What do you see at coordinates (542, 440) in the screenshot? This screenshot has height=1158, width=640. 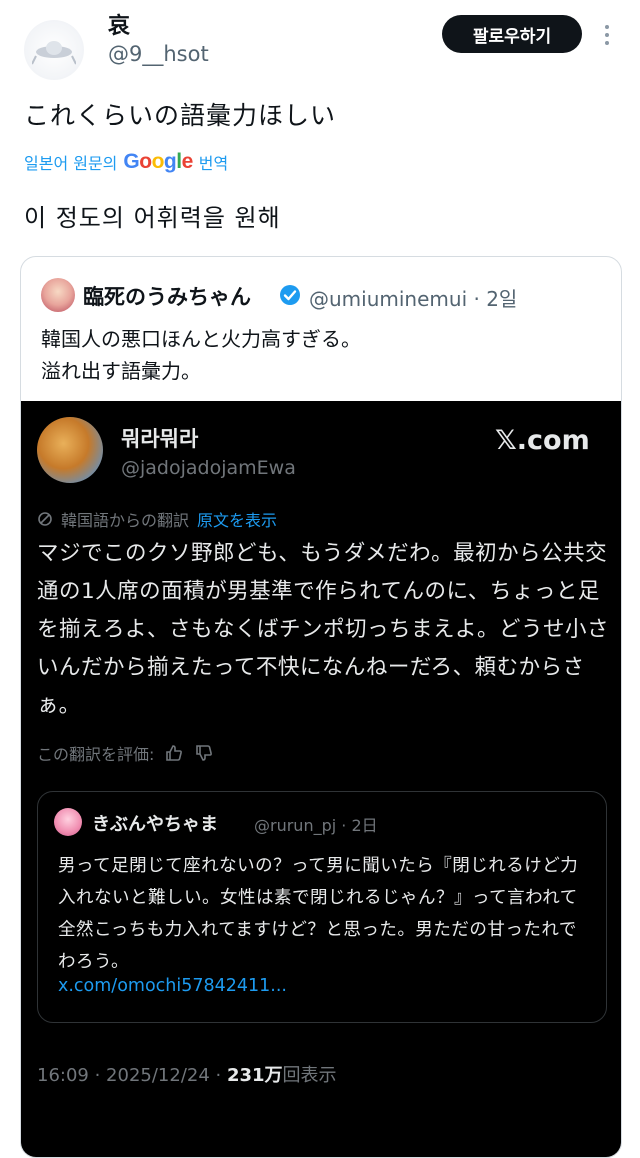 I see `xcom-logo: 𝕏.com` at bounding box center [542, 440].